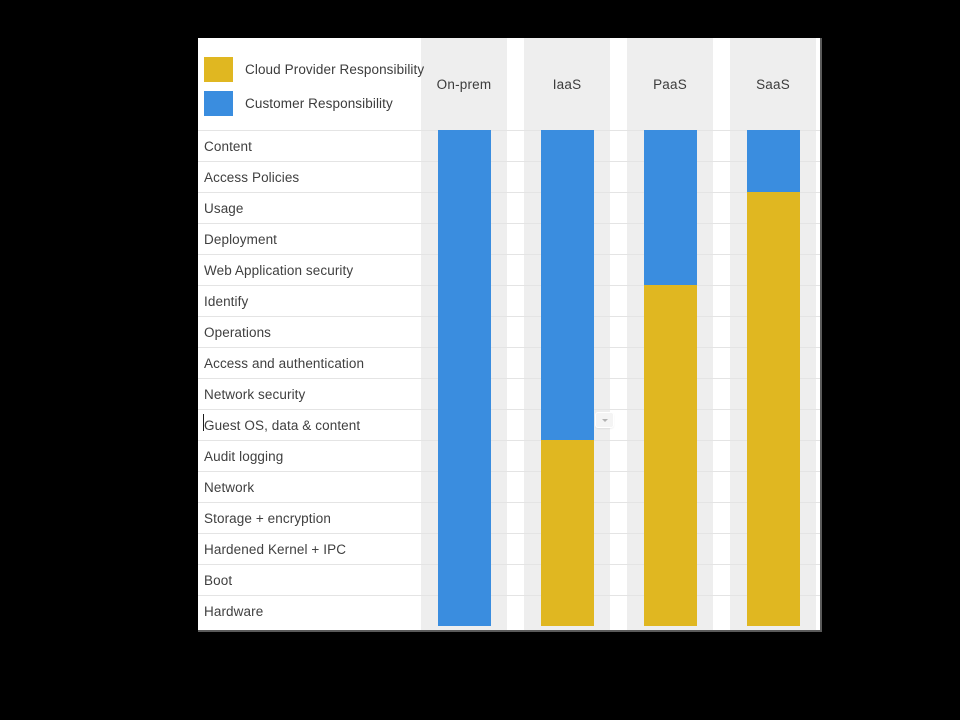  I want to click on row-label: Access Policies, so click(252, 177).